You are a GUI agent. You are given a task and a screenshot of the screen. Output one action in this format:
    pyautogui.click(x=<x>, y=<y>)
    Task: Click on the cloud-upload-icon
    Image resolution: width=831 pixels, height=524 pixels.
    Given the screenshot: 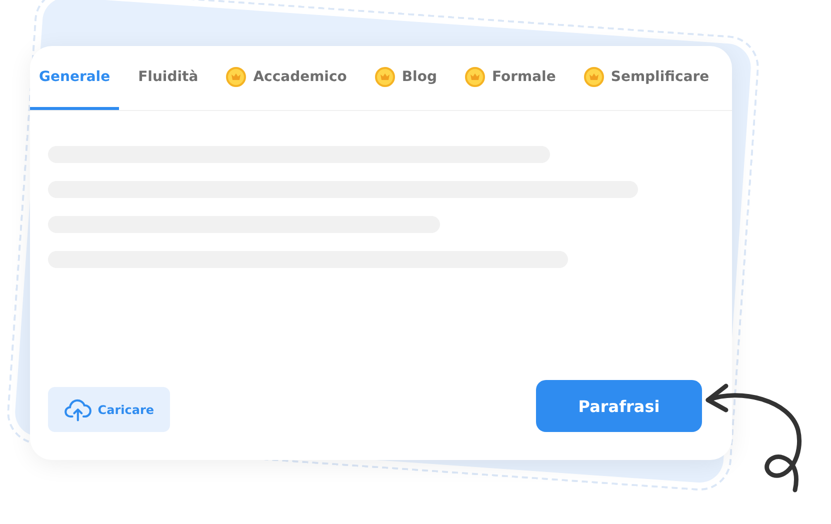 What is the action you would take?
    pyautogui.click(x=78, y=410)
    